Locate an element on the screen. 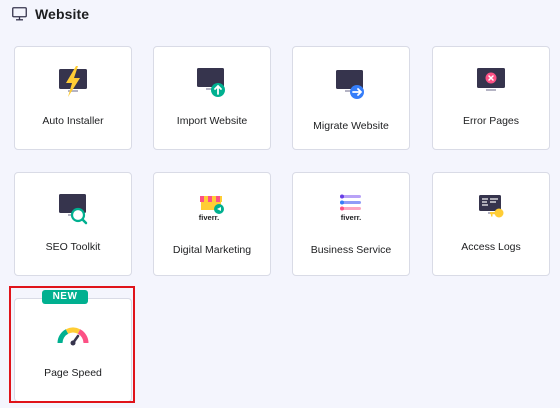  fiverr-list-icon: fiverr. is located at coordinates (351, 210).